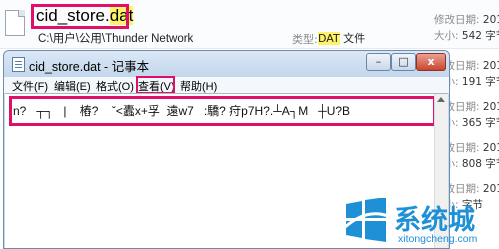 The height and width of the screenshot is (249, 499). Describe the element at coordinates (155, 85) in the screenshot. I see `menu-view-highlight-box` at that location.